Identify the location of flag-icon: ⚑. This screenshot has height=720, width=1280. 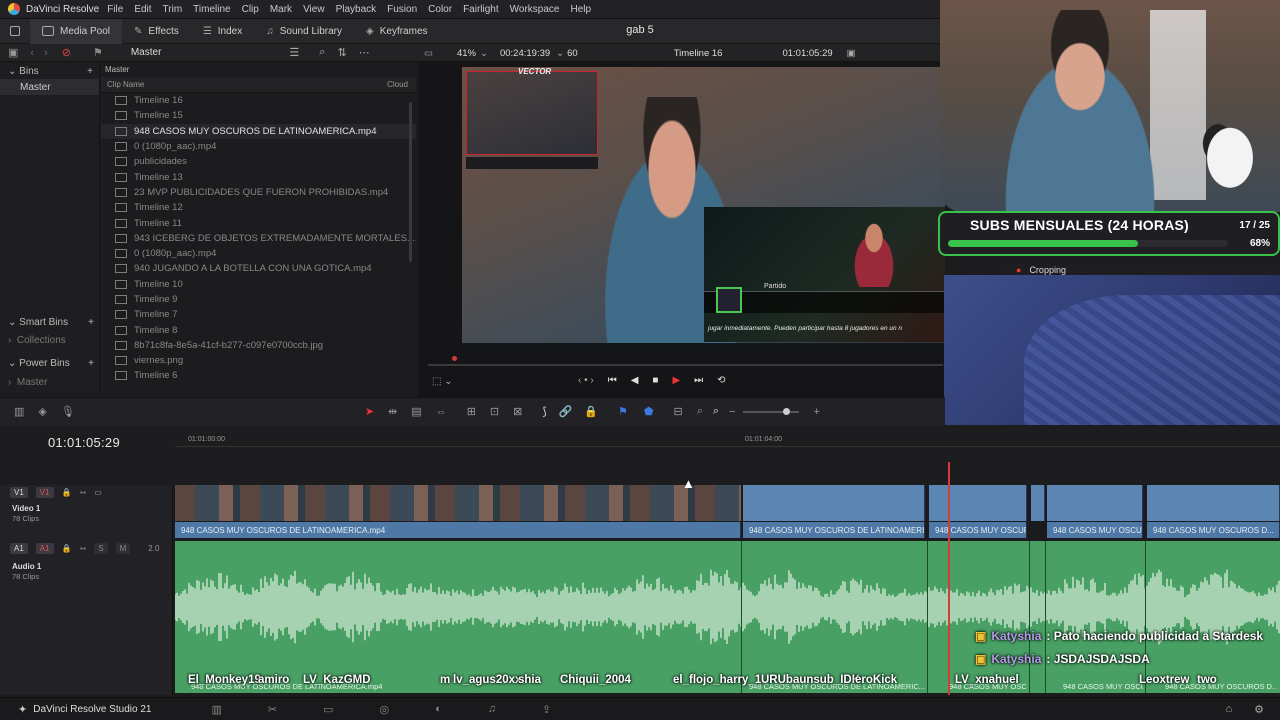
(623, 411).